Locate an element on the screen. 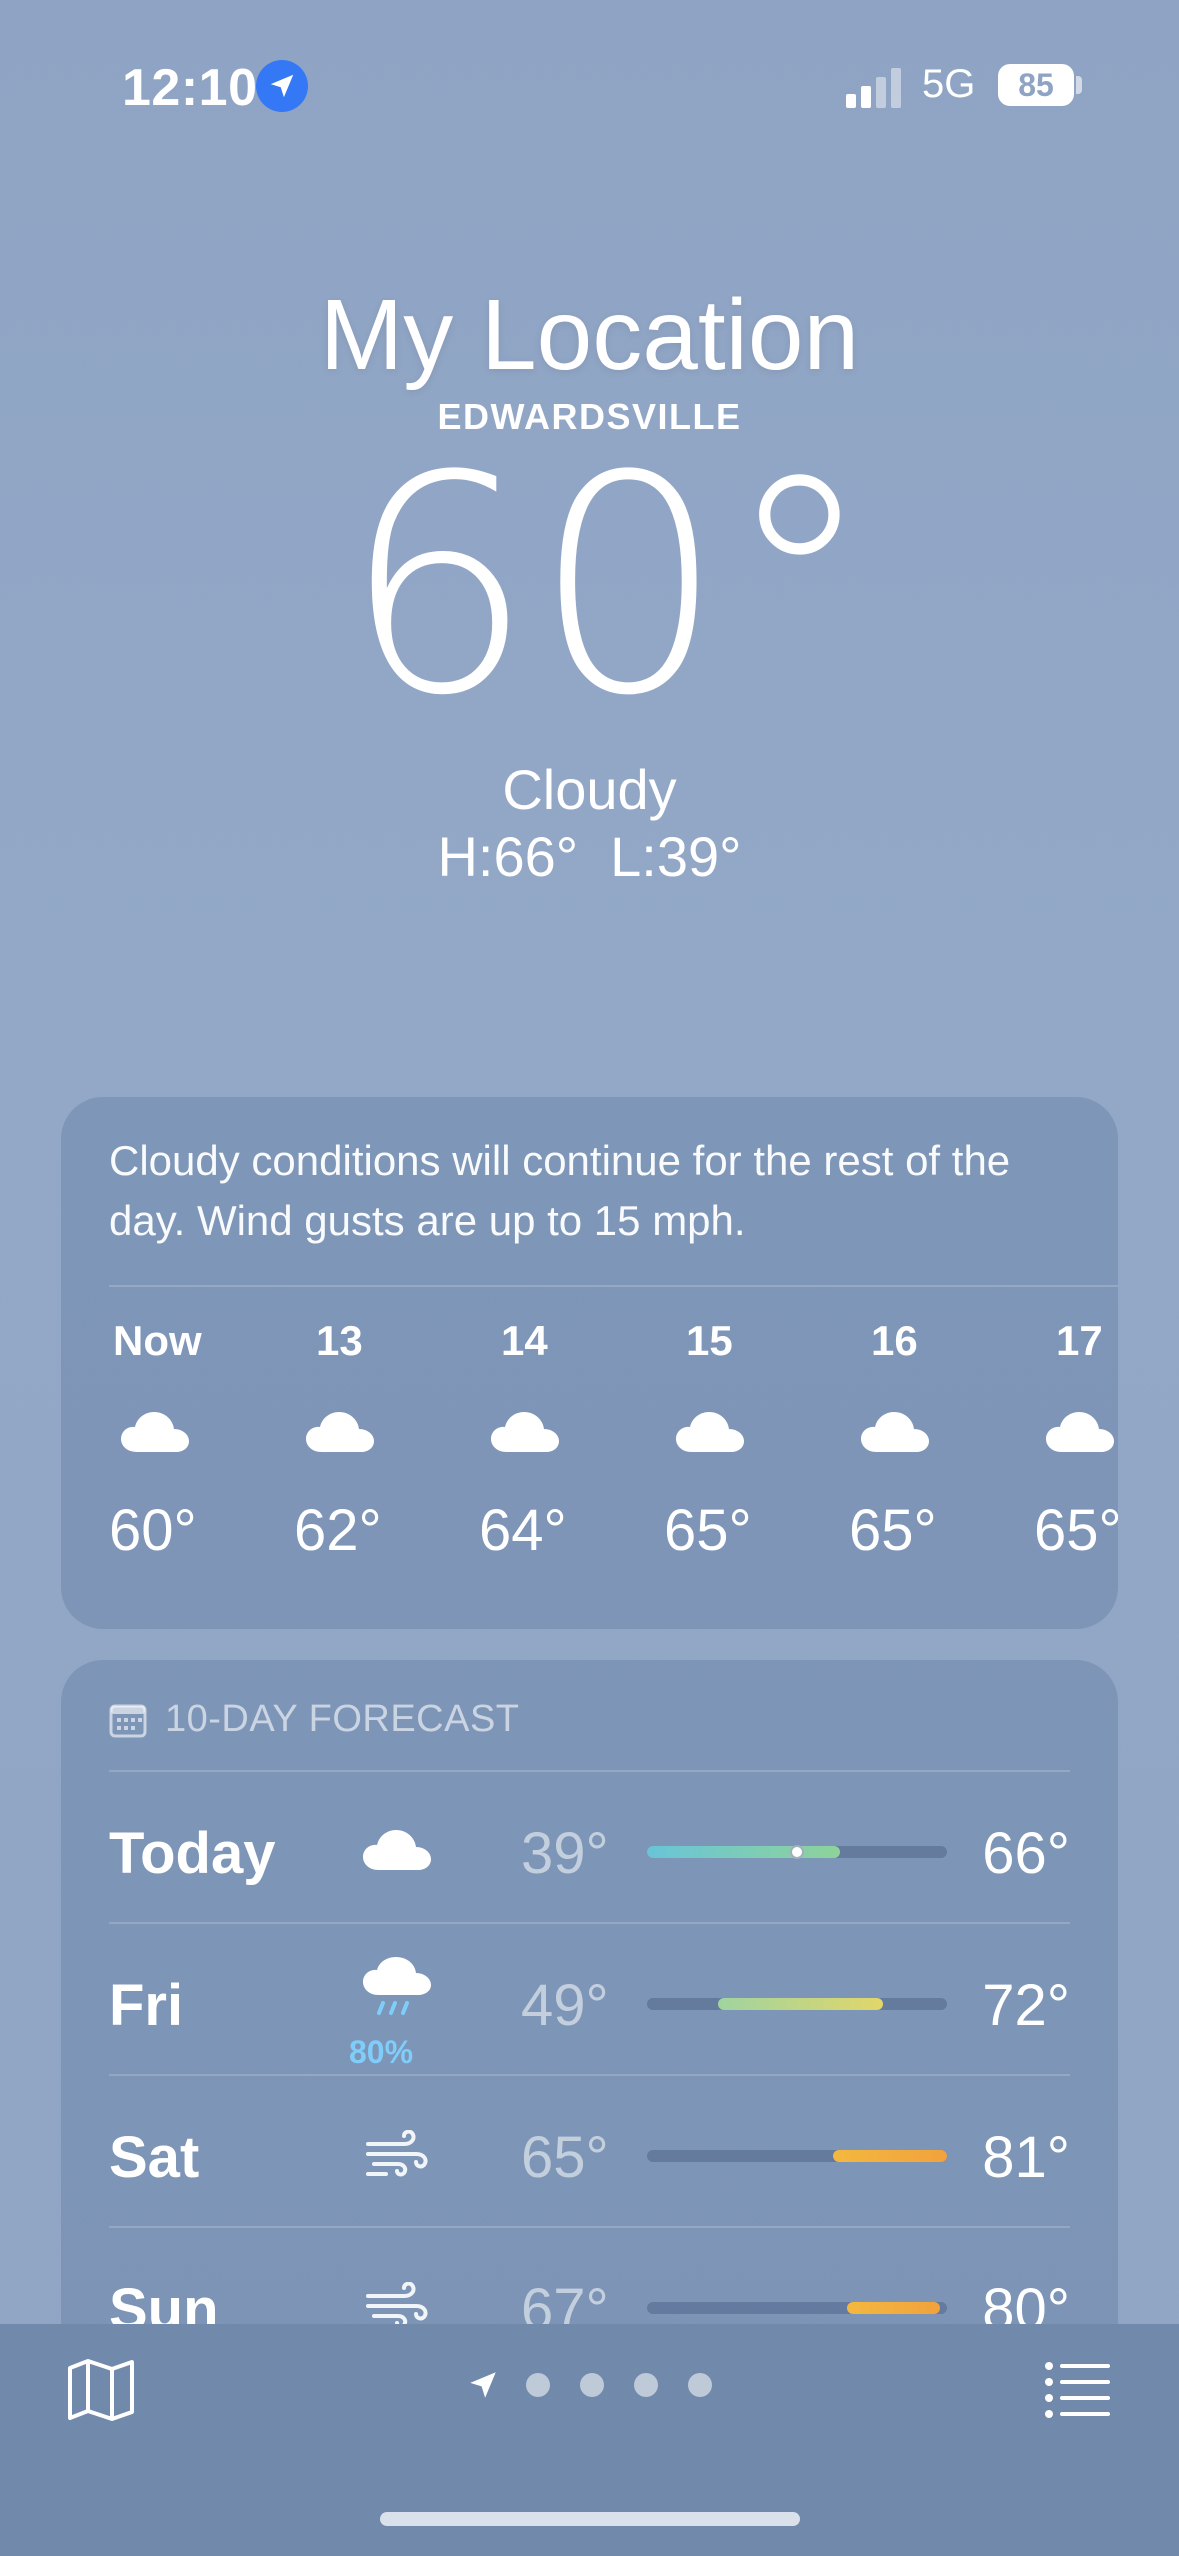 This screenshot has width=1179, height=2556. hour-temperature: 64° is located at coordinates (523, 1530).